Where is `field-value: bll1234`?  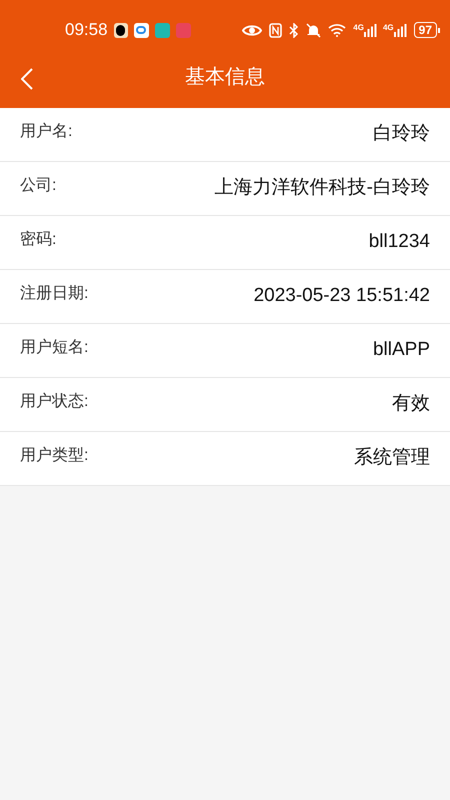
field-value: bll1234 is located at coordinates (399, 242).